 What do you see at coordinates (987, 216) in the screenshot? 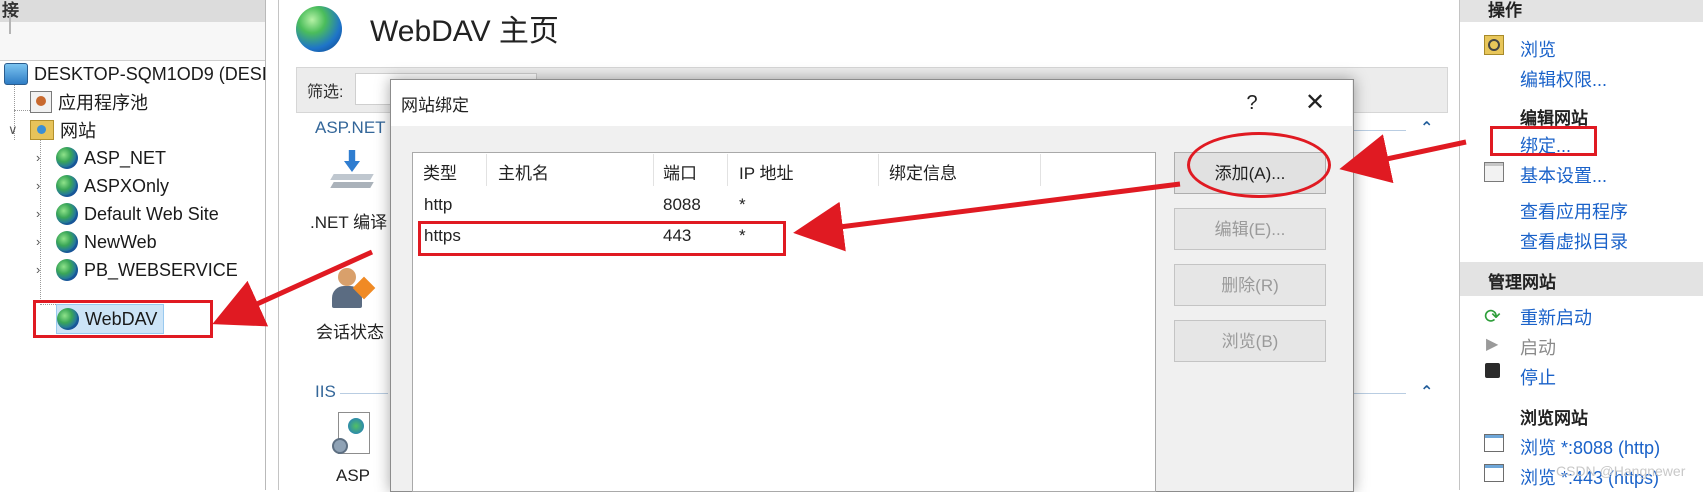
I see `arrow-to-https-row` at bounding box center [987, 216].